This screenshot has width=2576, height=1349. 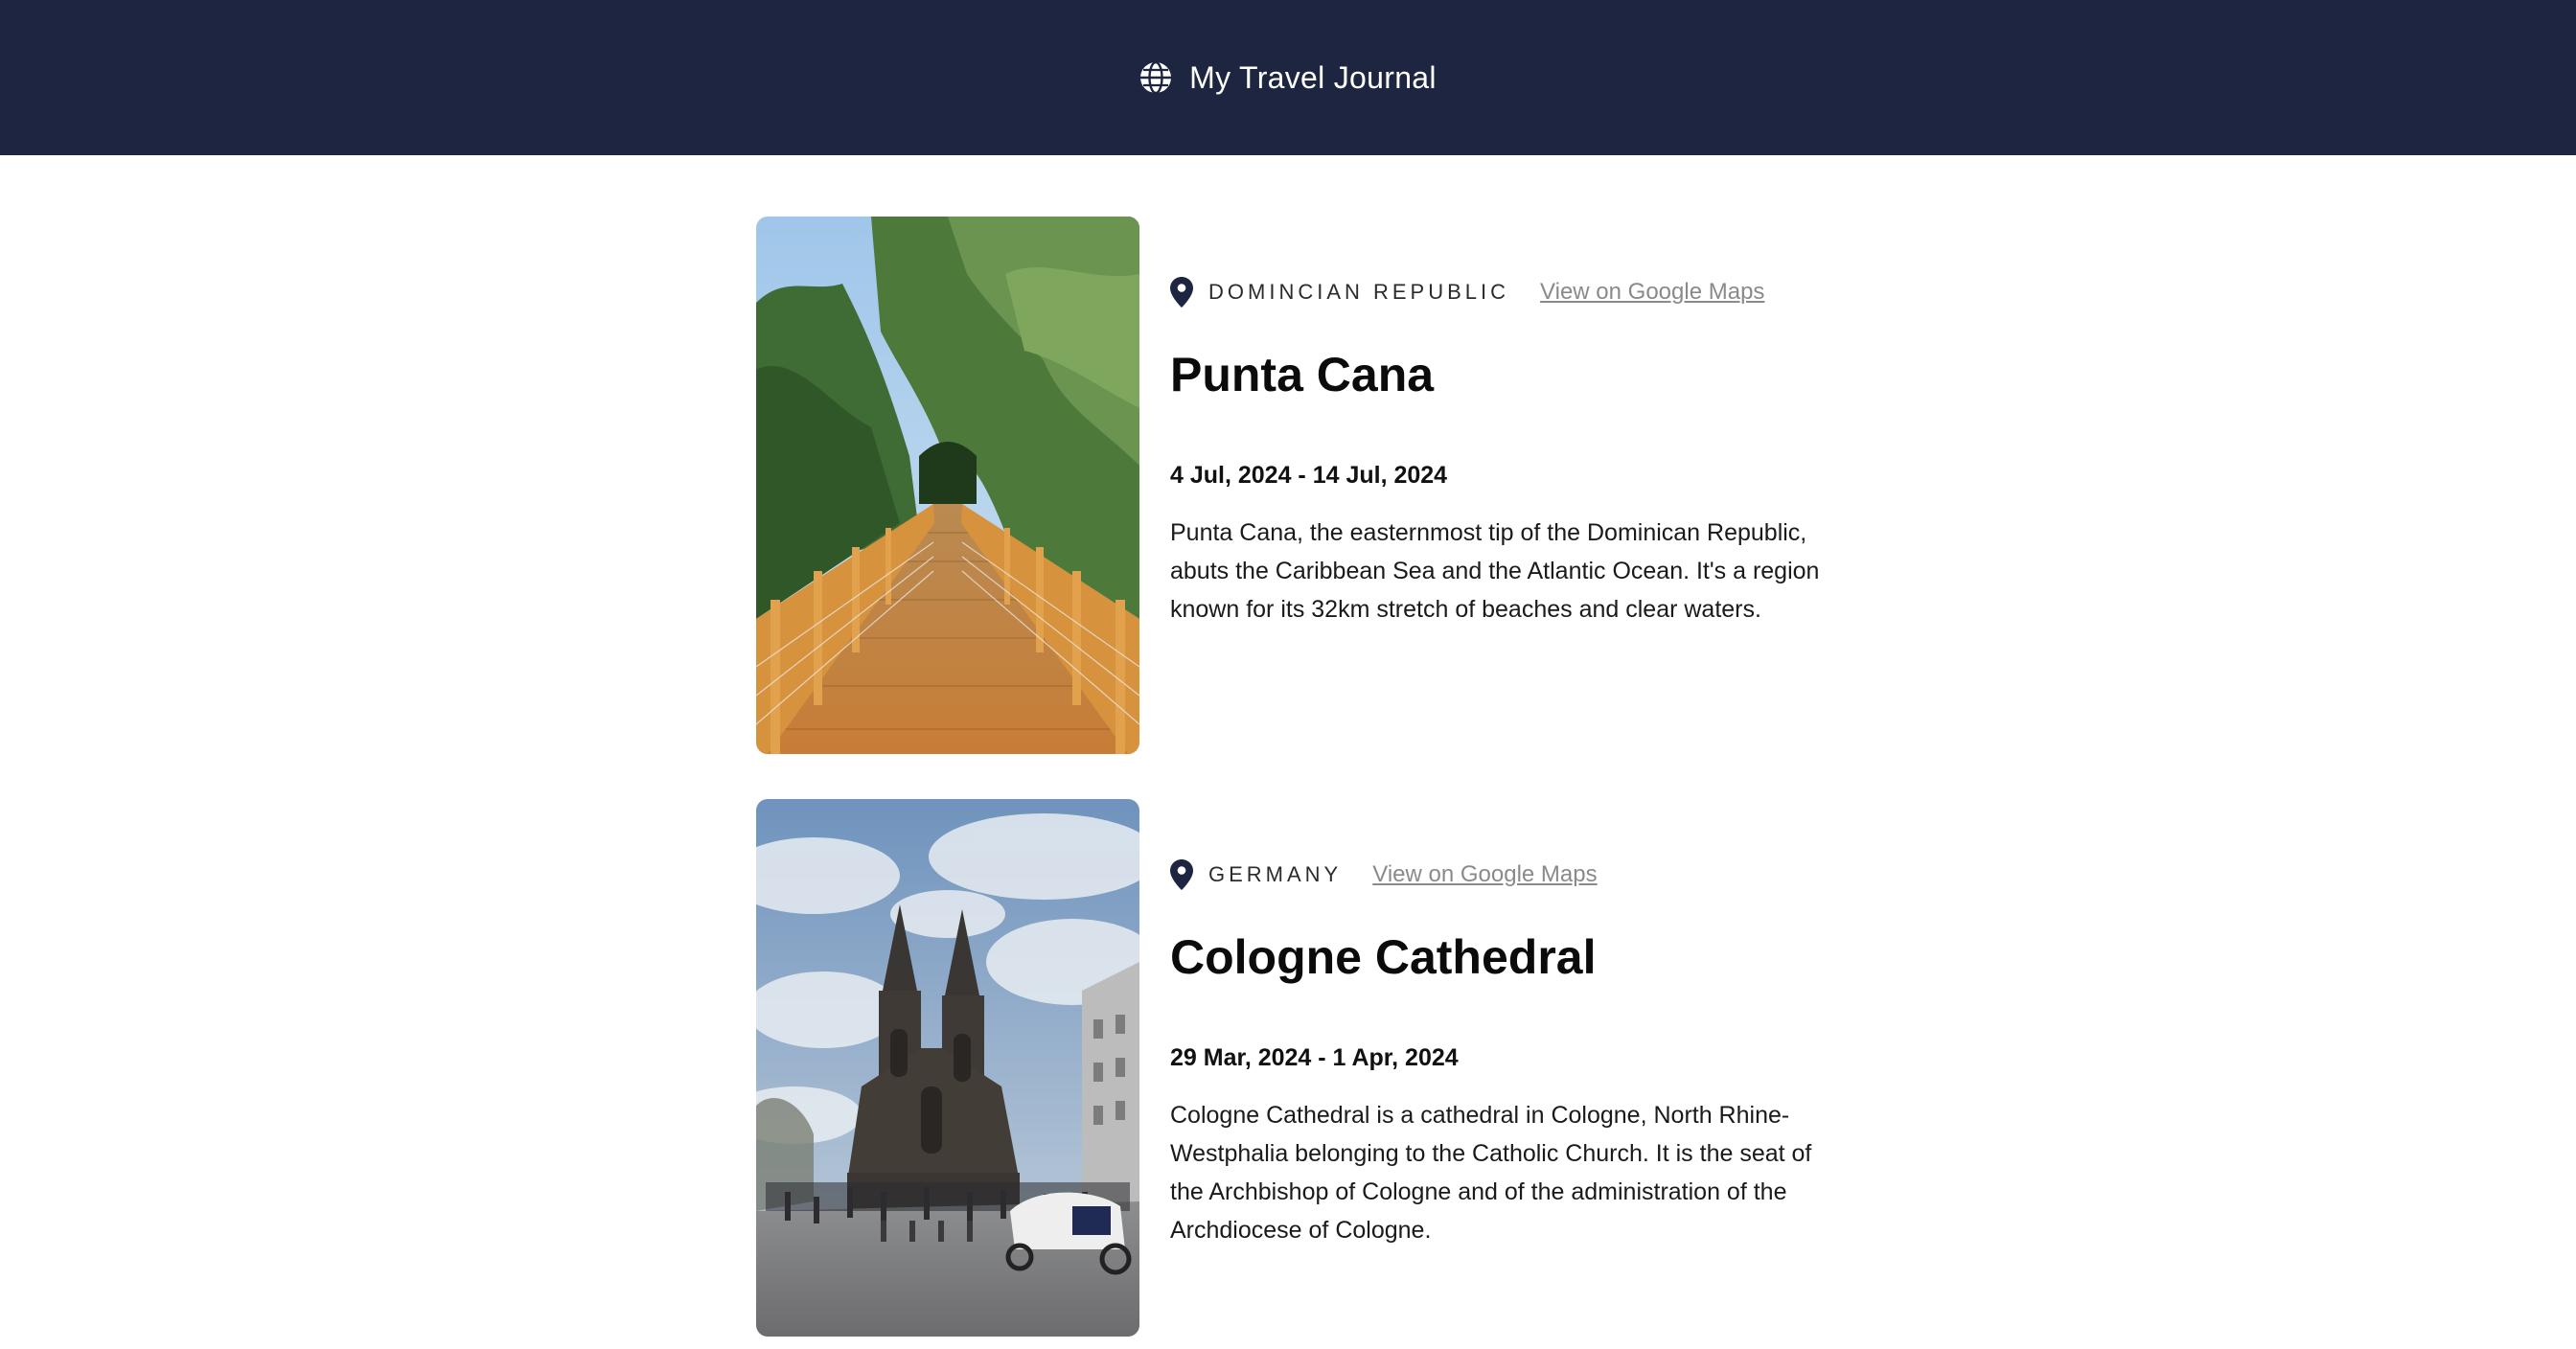 I want to click on entry-country: DOMINCIAN REPUBLIC, so click(x=1359, y=292).